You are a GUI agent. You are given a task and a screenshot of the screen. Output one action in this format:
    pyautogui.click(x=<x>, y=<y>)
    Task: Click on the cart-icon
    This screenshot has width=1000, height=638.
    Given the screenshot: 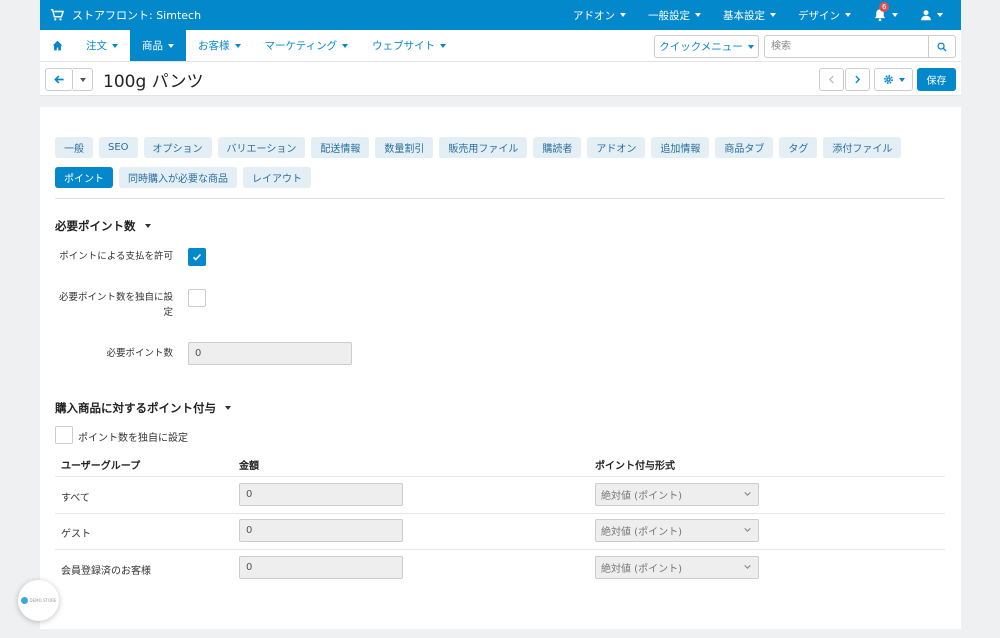 What is the action you would take?
    pyautogui.click(x=57, y=15)
    